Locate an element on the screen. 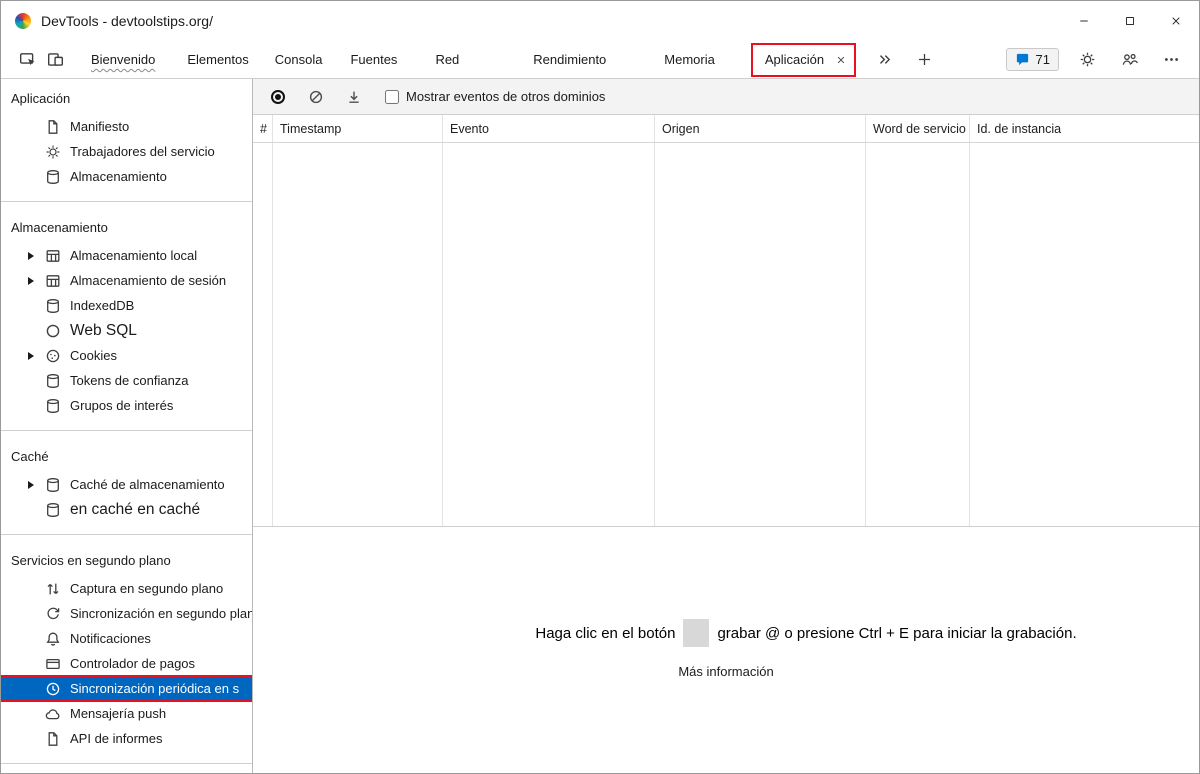 Image resolution: width=1200 pixels, height=774 pixels. plus-icon is located at coordinates (924, 60).